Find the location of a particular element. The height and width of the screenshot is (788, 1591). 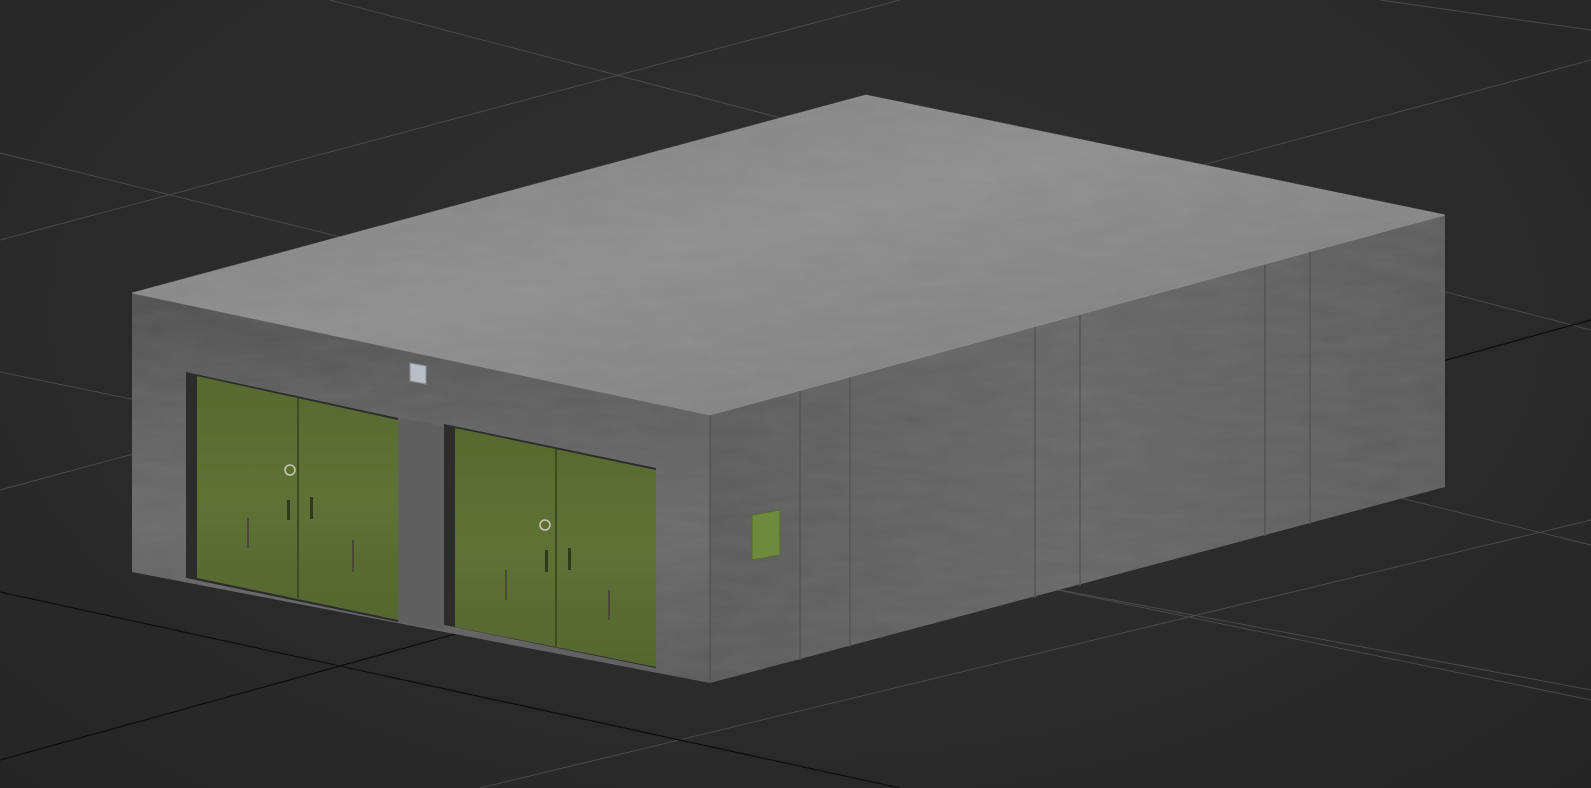

wall-junction-box is located at coordinates (418, 373).